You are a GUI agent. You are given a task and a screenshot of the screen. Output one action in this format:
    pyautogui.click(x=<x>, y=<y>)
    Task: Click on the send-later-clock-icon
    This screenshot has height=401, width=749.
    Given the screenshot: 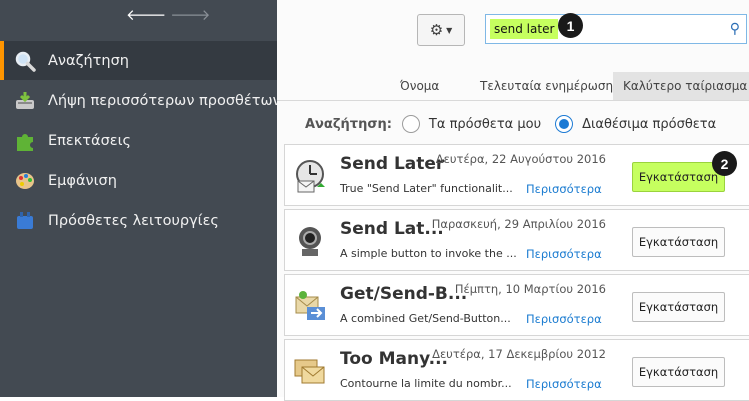 What is the action you would take?
    pyautogui.click(x=310, y=176)
    